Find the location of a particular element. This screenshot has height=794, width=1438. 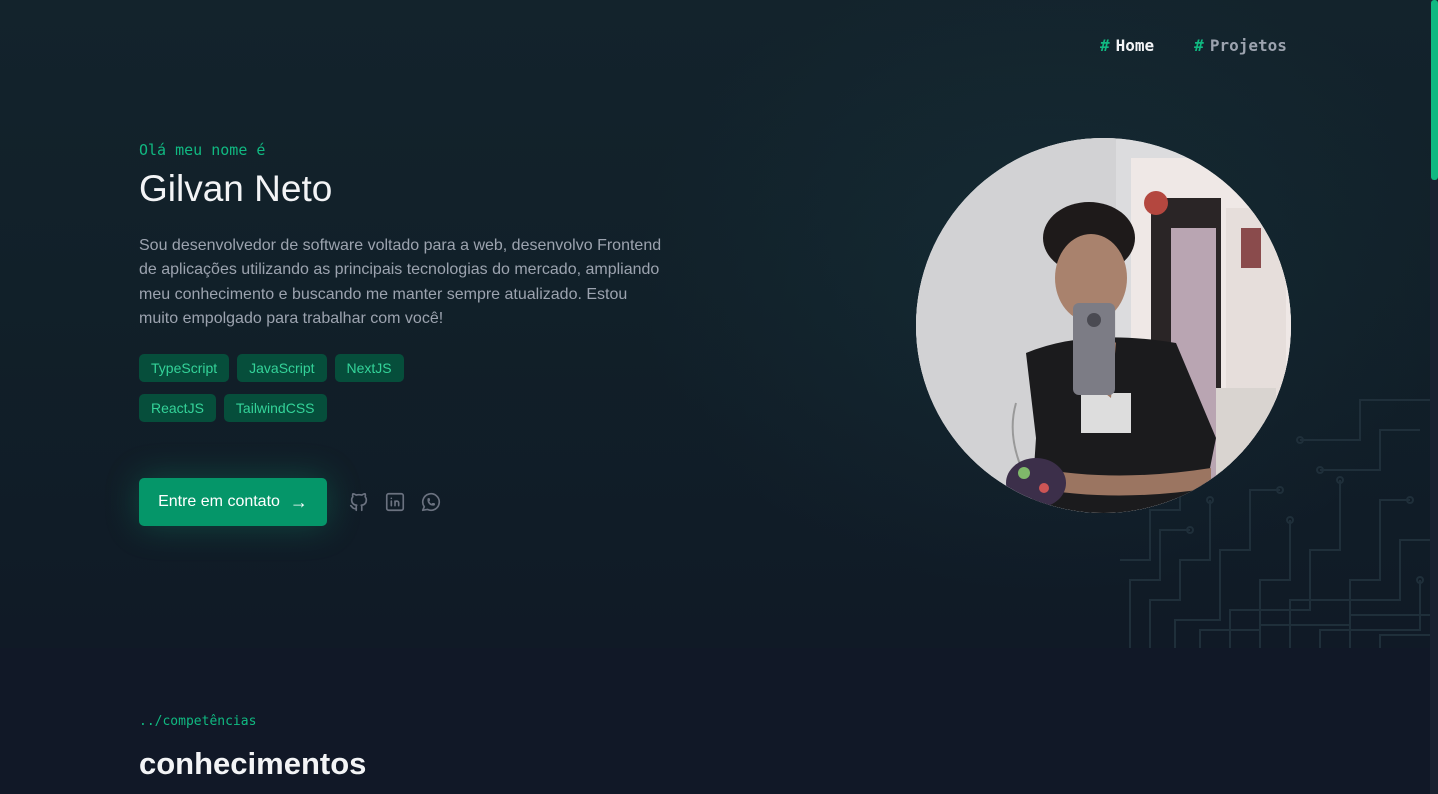

scrollbar-thumb is located at coordinates (1434, 90).